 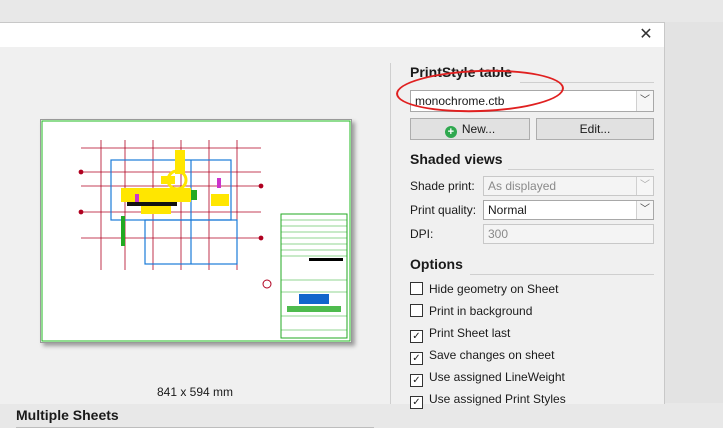 I want to click on option-row: Print in background, so click(x=471, y=312).